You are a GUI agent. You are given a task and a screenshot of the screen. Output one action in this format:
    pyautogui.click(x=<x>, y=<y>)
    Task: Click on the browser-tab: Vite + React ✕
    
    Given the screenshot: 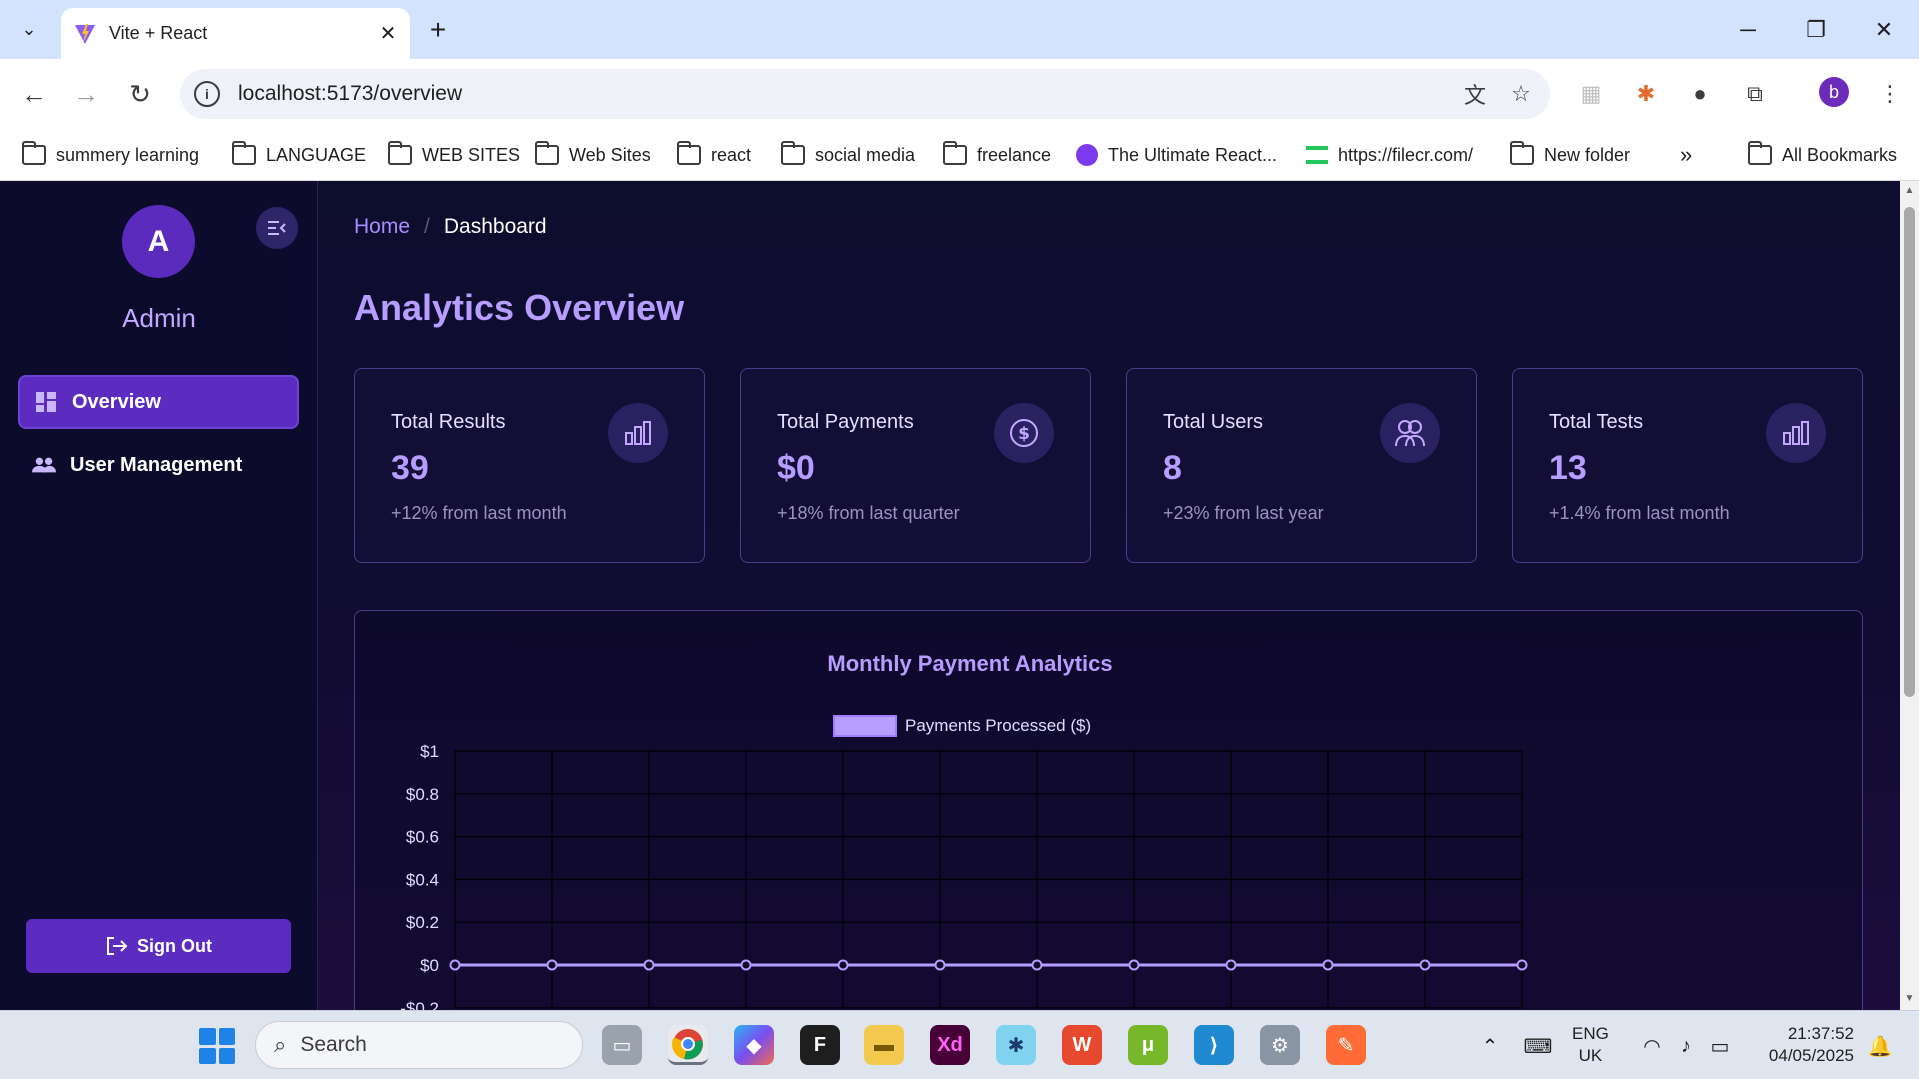 What is the action you would take?
    pyautogui.click(x=235, y=33)
    